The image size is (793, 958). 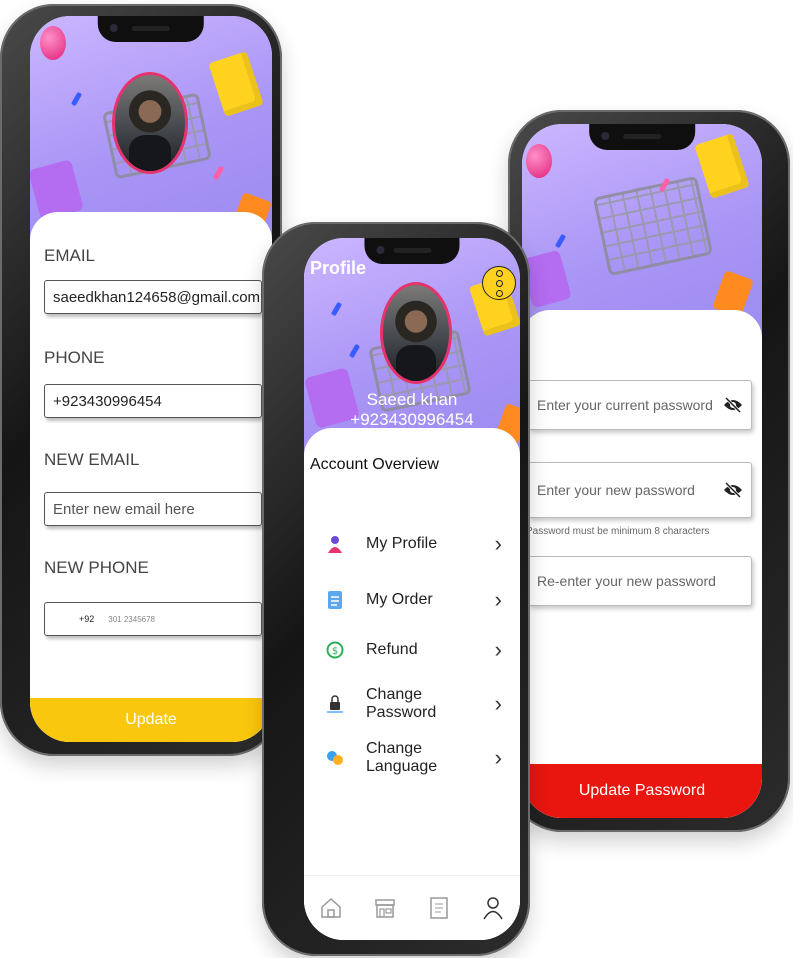 I want to click on more-dots-icon, so click(x=499, y=283).